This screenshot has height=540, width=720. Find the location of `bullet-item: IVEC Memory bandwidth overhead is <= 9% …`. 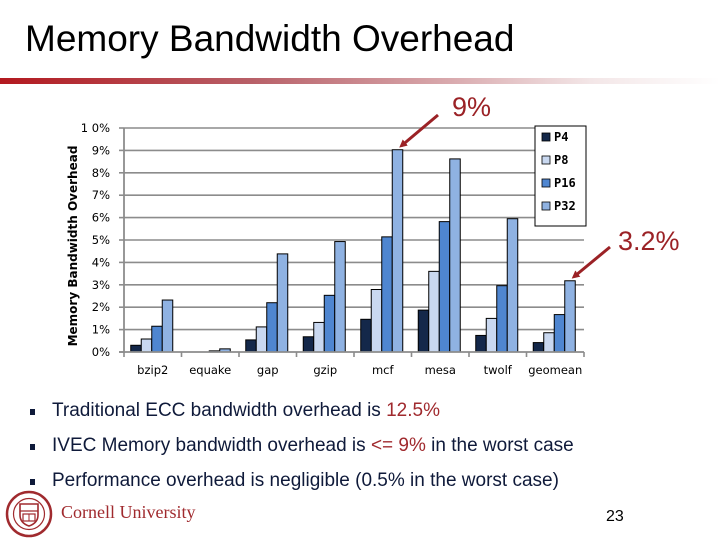

bullet-item: IVEC Memory bandwidth overhead is <= 9% … is located at coordinates (302, 450).